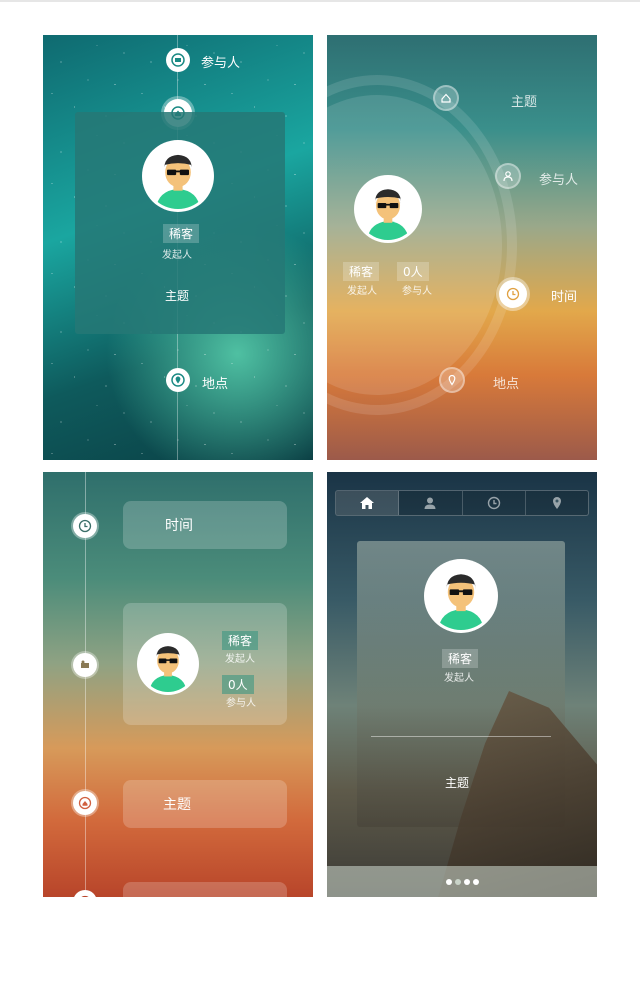  I want to click on tab-bar, so click(462, 503).